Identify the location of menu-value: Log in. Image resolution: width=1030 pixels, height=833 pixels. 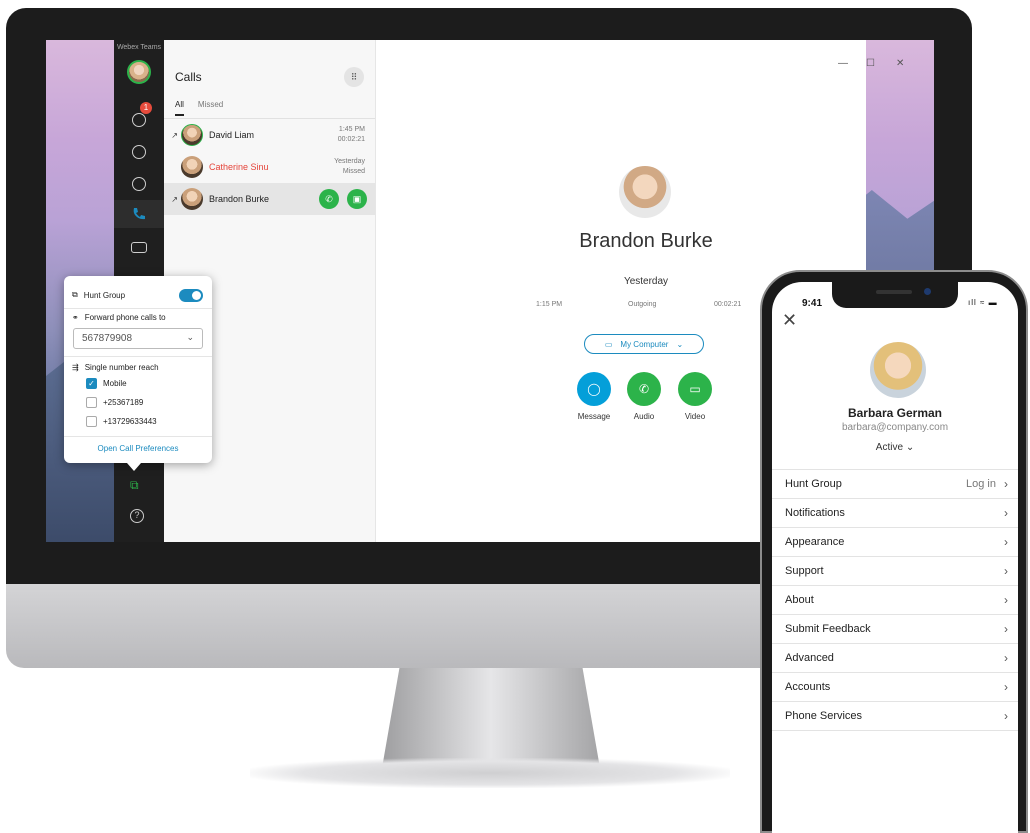
(981, 484).